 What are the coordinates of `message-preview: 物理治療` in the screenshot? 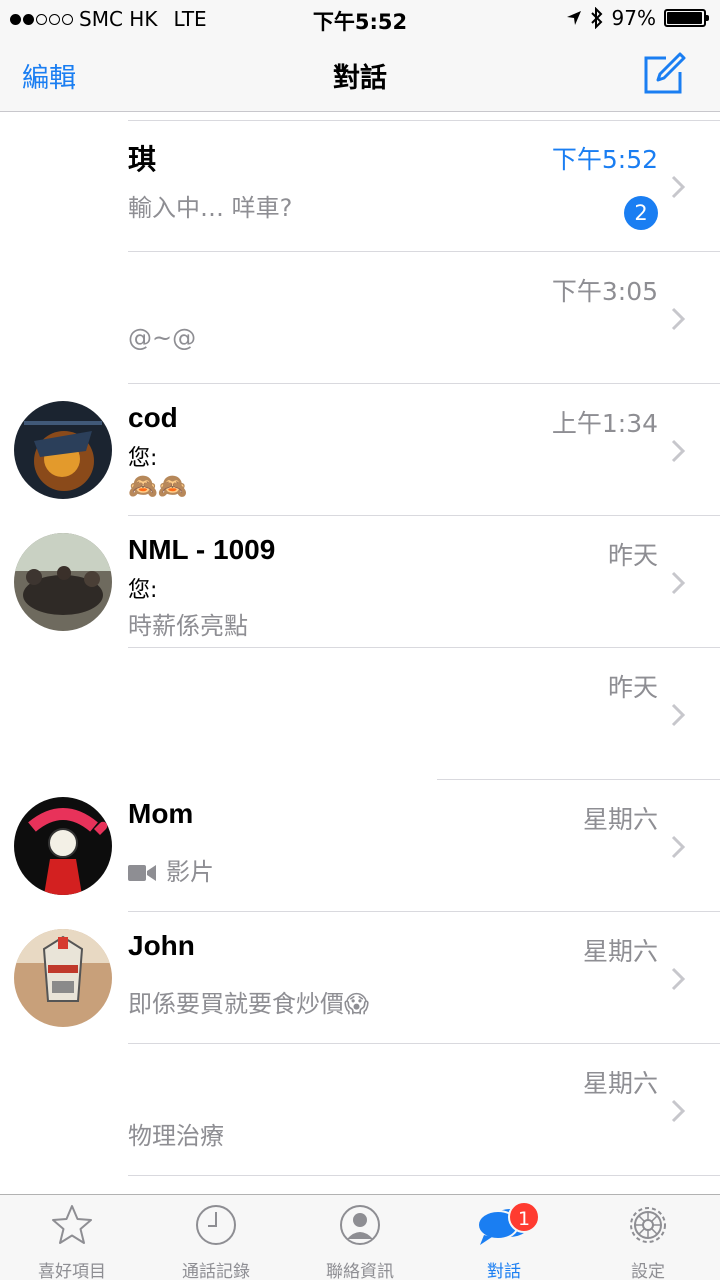 It's located at (176, 1136).